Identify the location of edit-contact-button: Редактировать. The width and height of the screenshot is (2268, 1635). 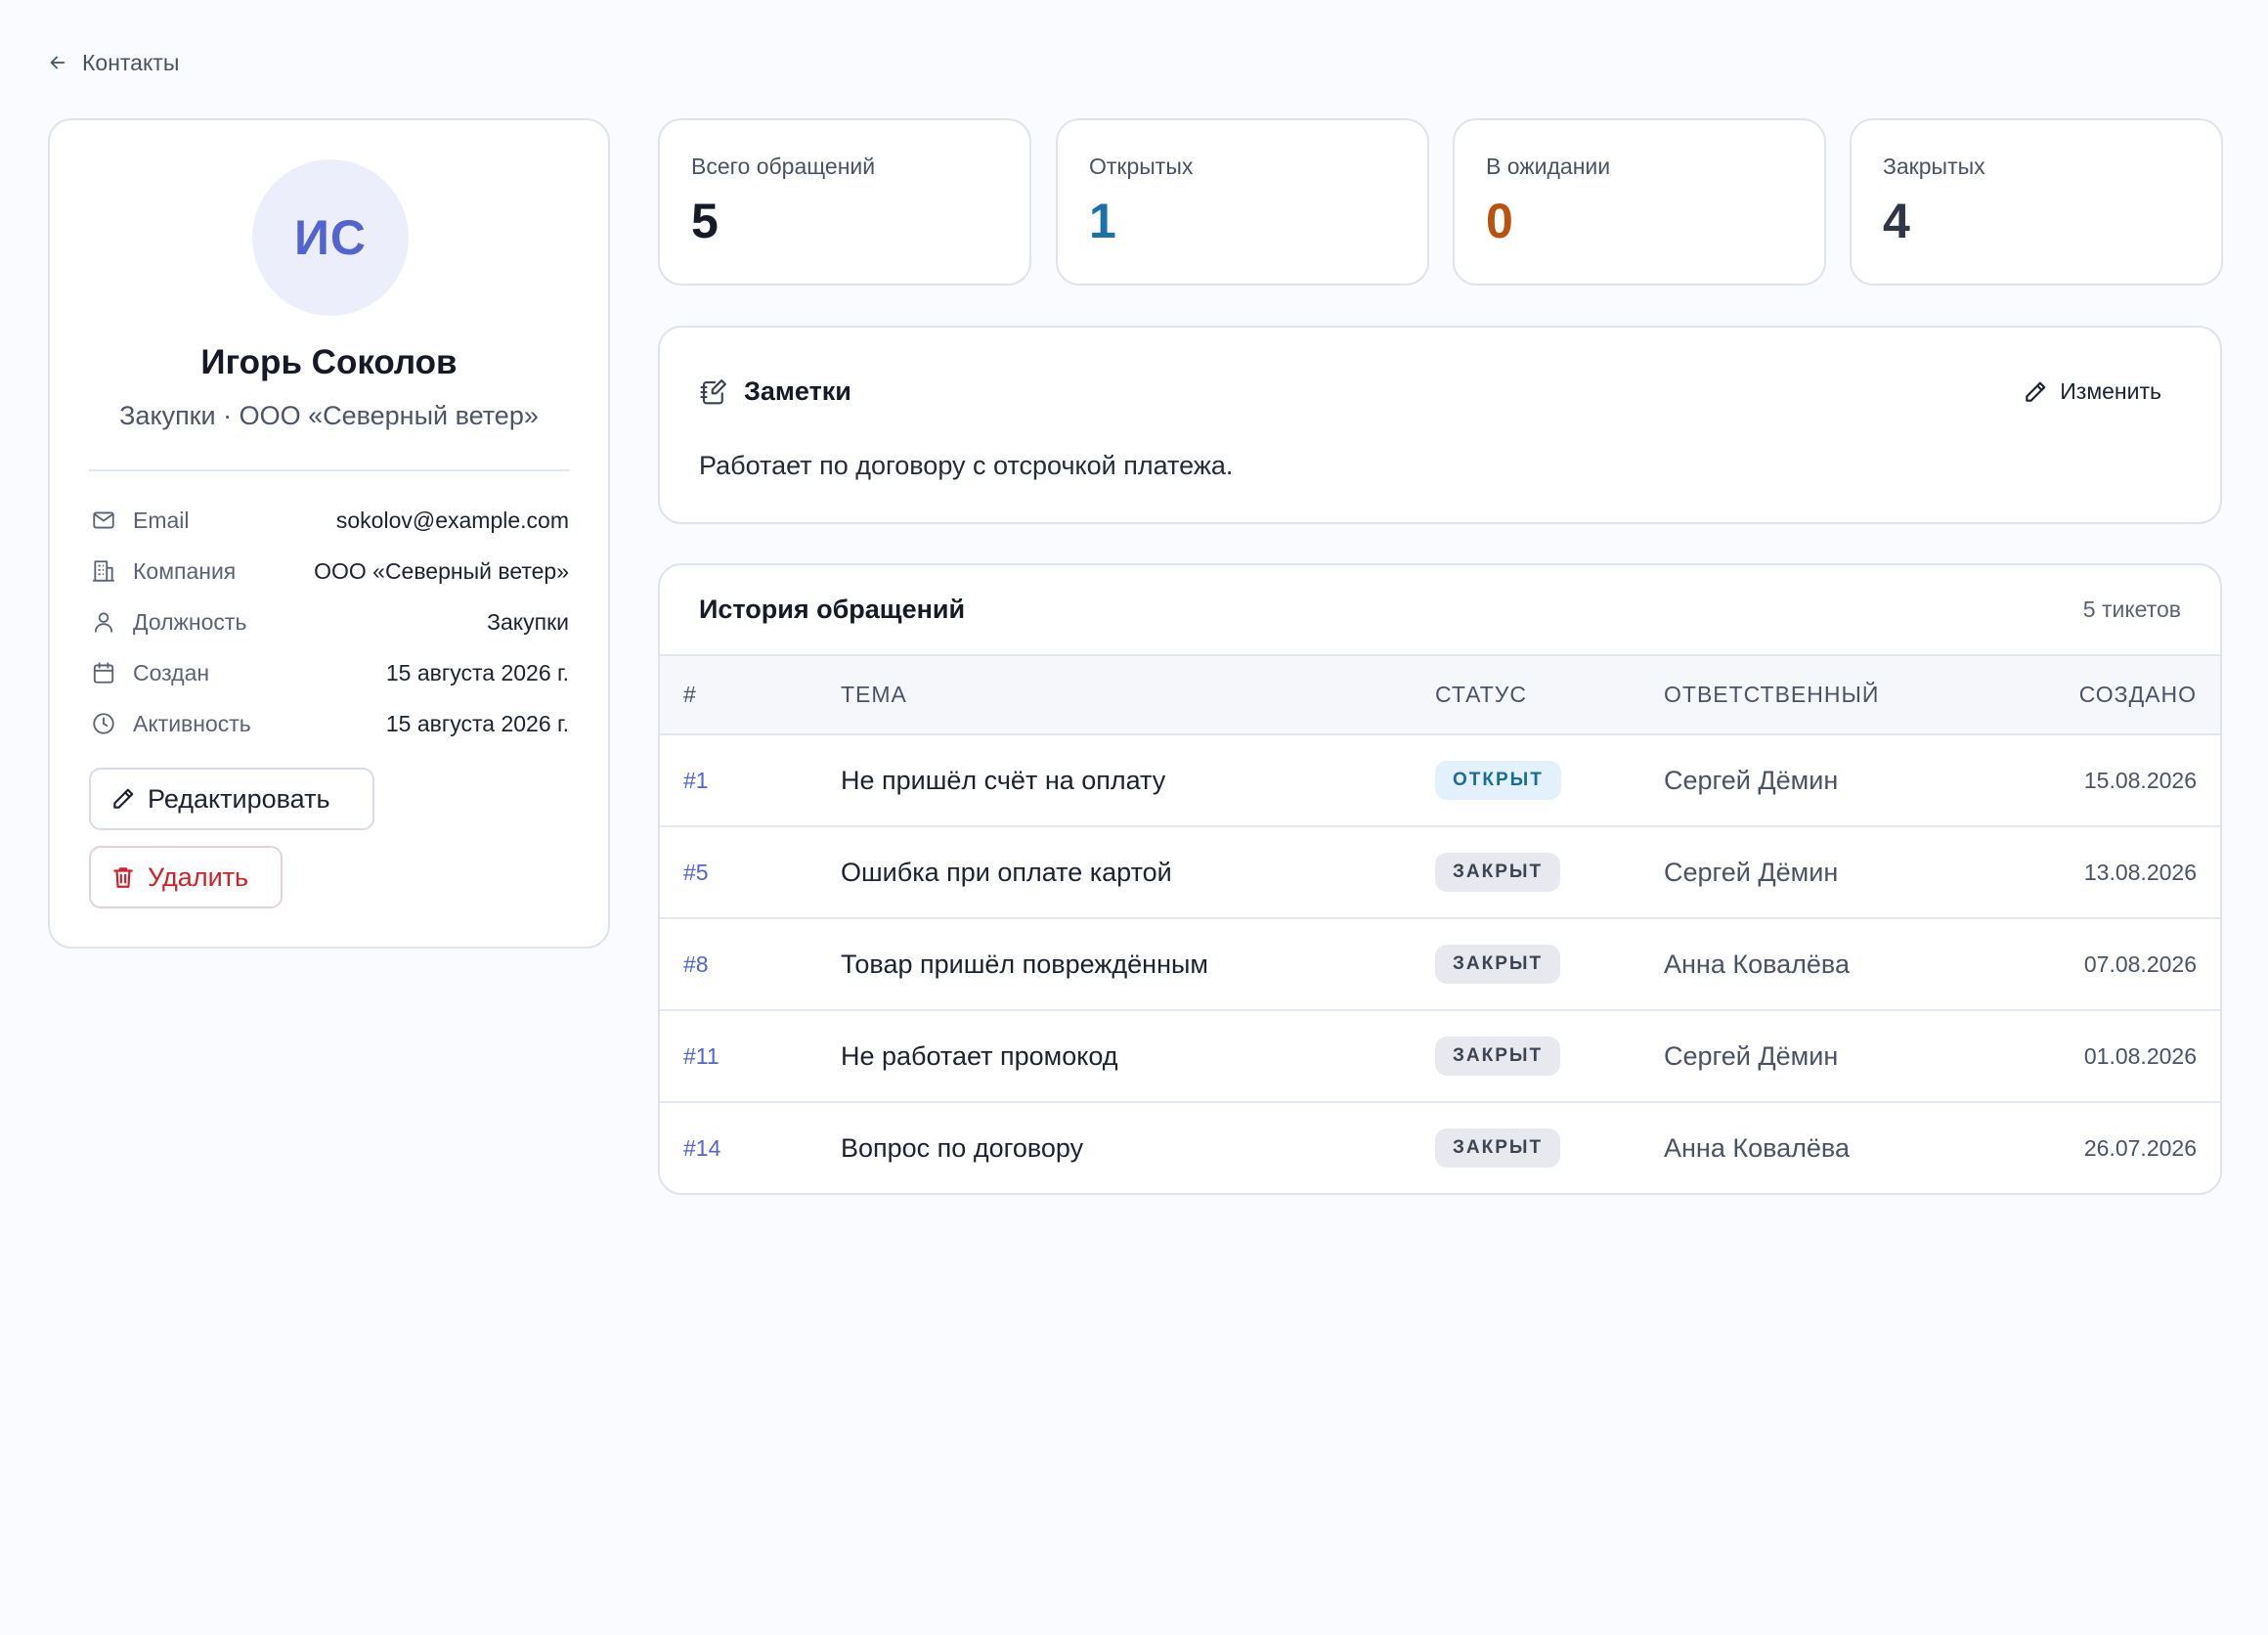
(231, 799).